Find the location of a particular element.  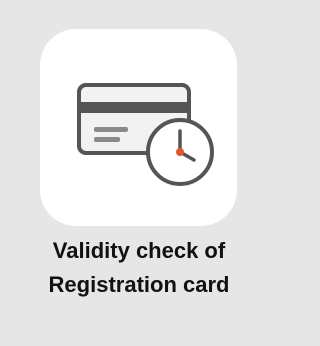

clock-center-dot is located at coordinates (180, 152).